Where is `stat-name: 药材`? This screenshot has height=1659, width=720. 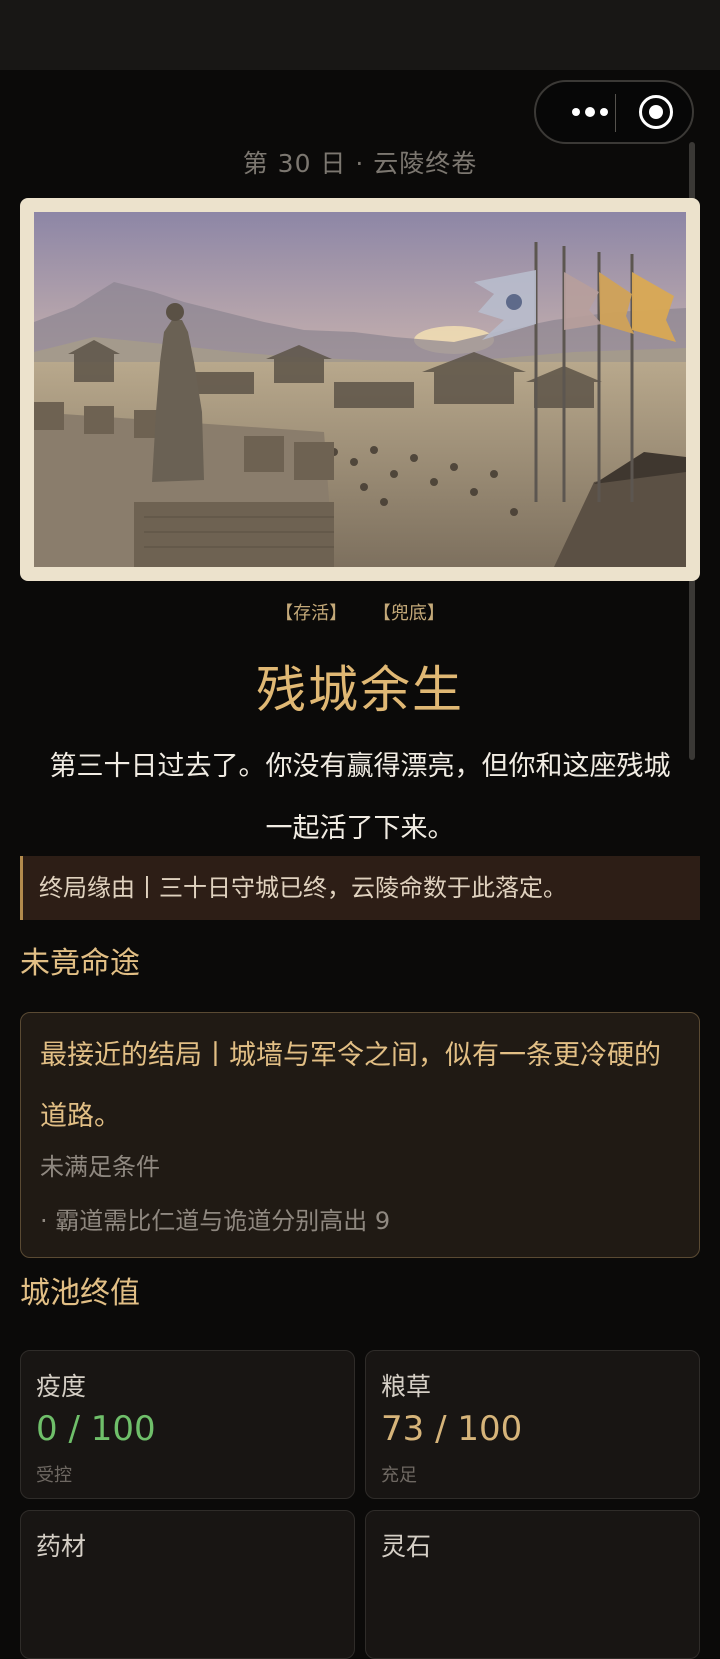
stat-name: 药材 is located at coordinates (61, 1546).